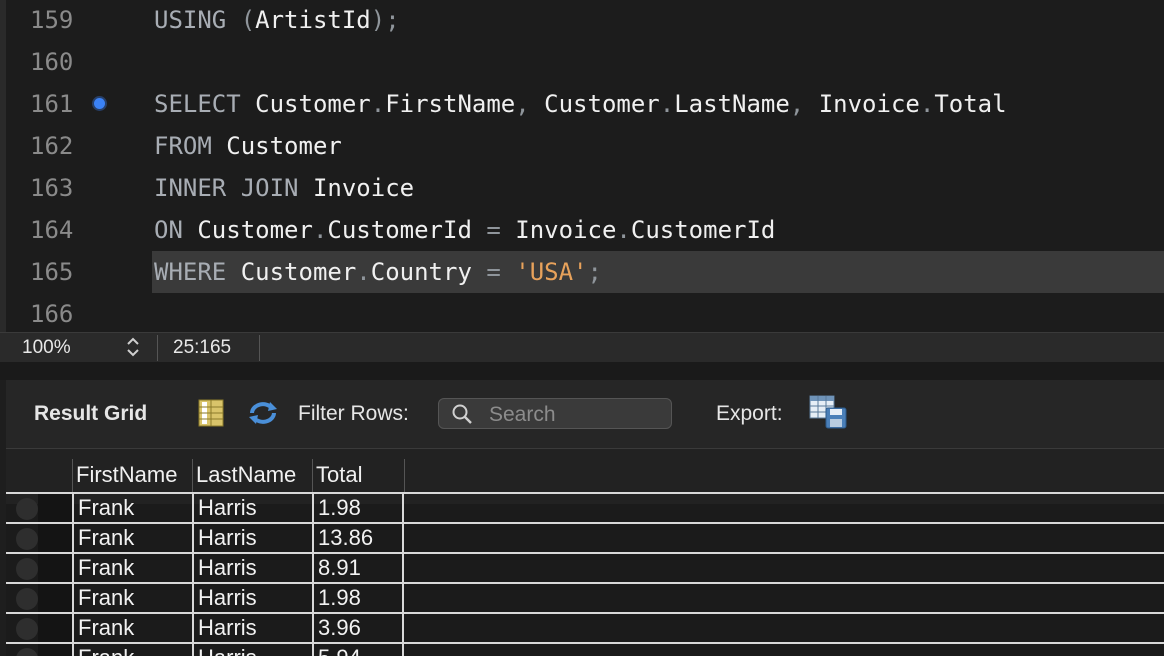 This screenshot has height=656, width=1164. Describe the element at coordinates (594, 272) in the screenshot. I see `sql-token: ;` at that location.